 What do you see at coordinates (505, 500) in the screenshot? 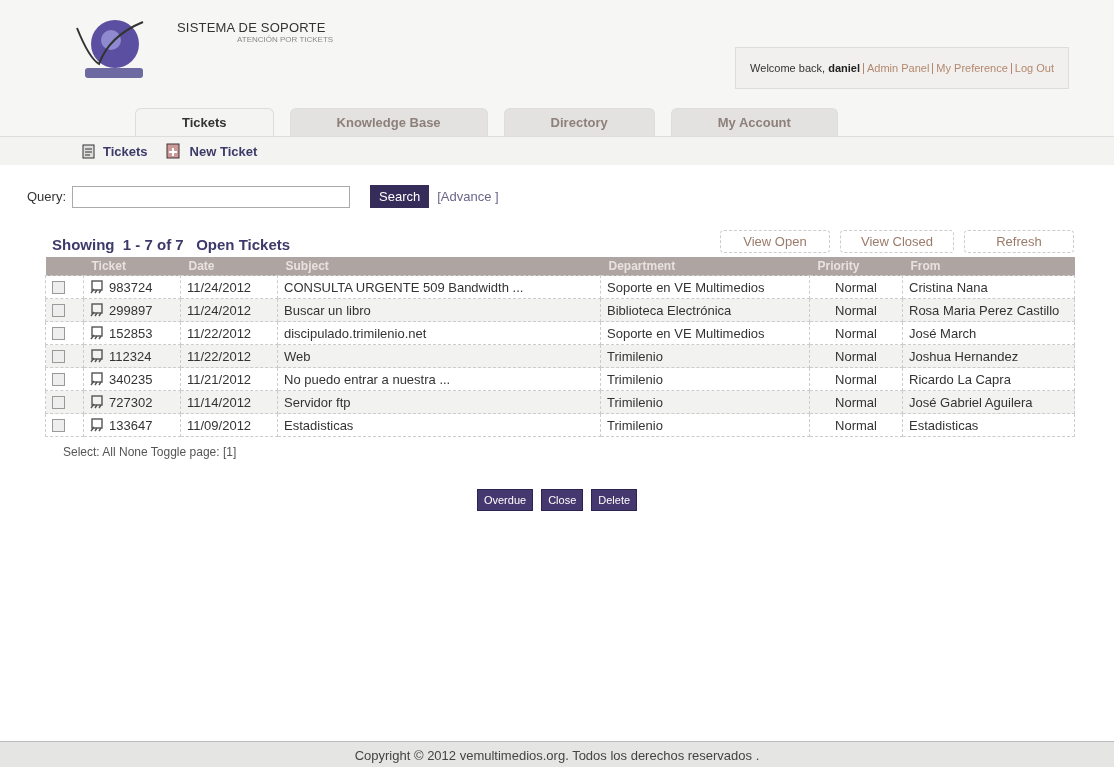
I see `action-button: Overdue` at bounding box center [505, 500].